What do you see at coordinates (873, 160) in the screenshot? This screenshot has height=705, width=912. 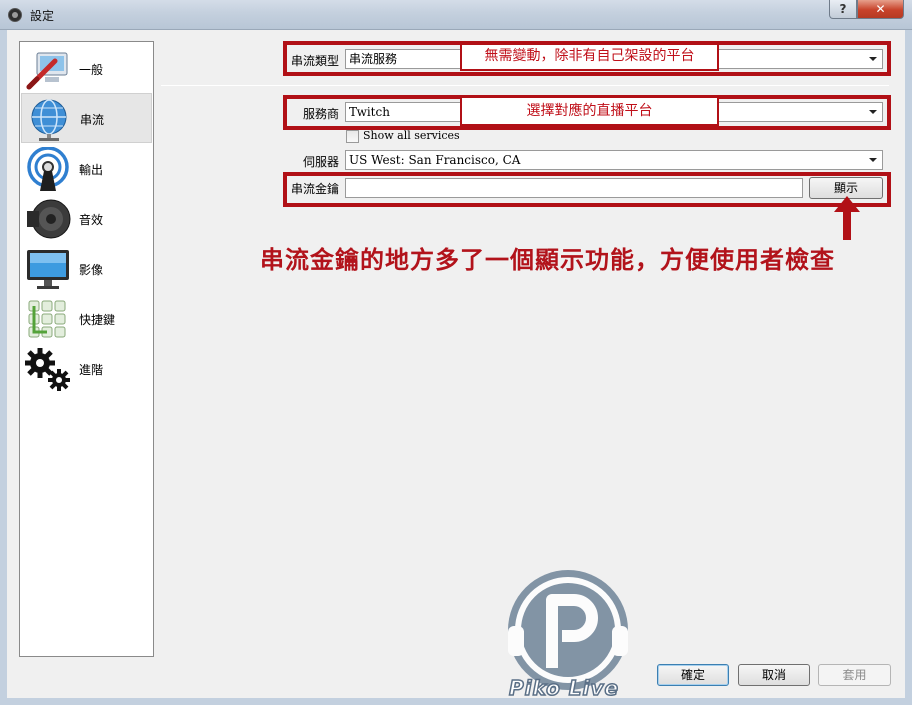 I see `chevron-down-icon` at bounding box center [873, 160].